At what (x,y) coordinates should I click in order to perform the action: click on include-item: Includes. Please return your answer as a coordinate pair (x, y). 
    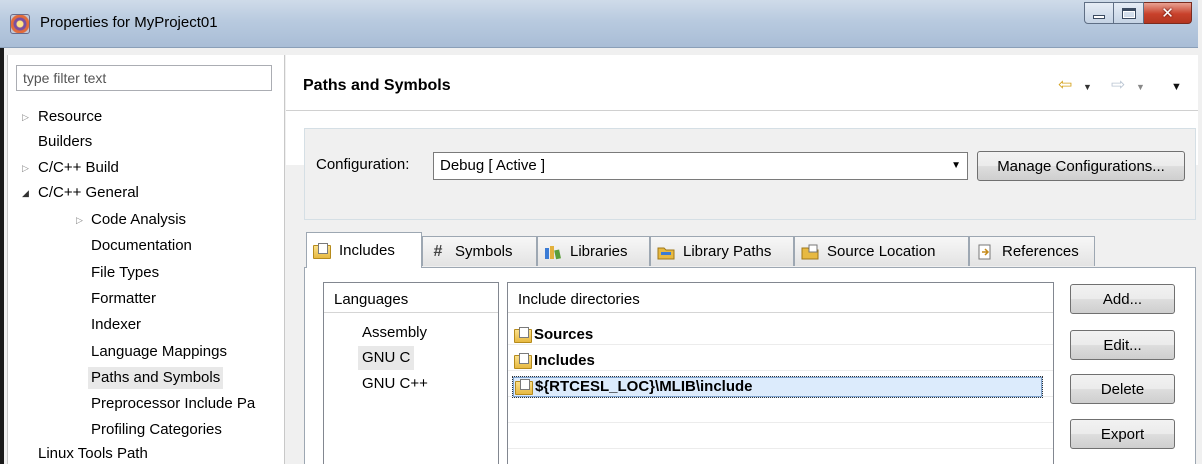
    Looking at the image, I should click on (554, 361).